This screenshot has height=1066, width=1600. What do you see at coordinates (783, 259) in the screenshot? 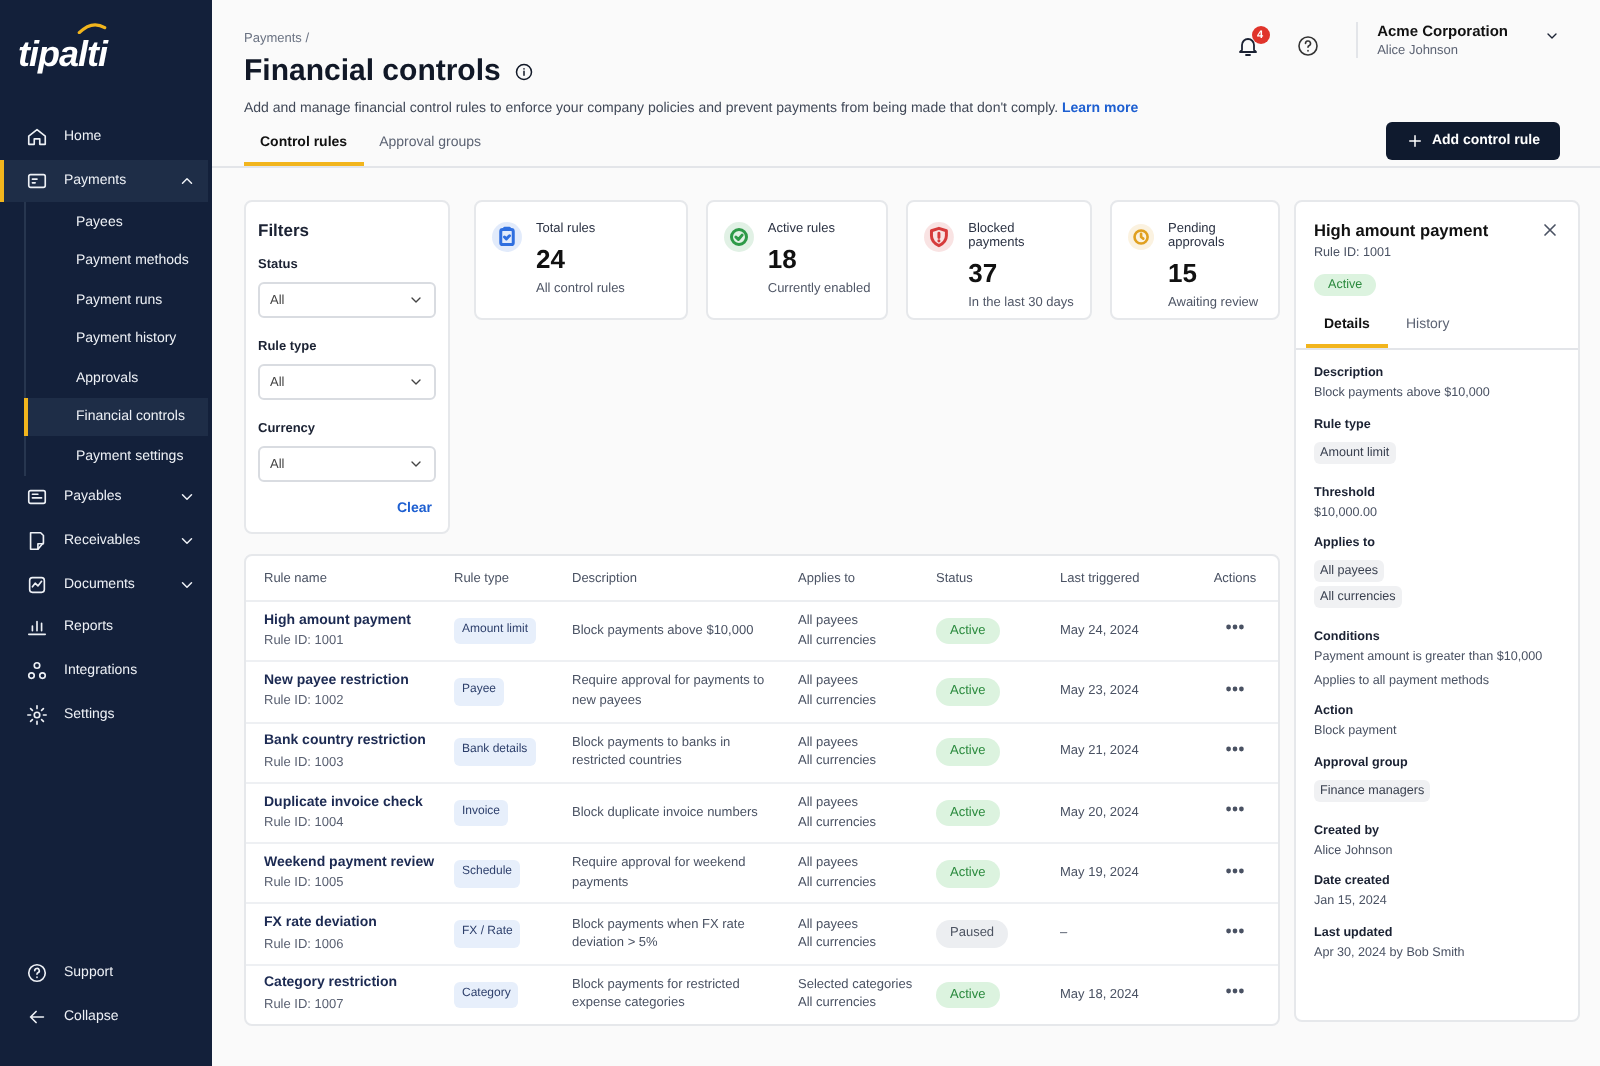
I see `stat-value: 18` at bounding box center [783, 259].